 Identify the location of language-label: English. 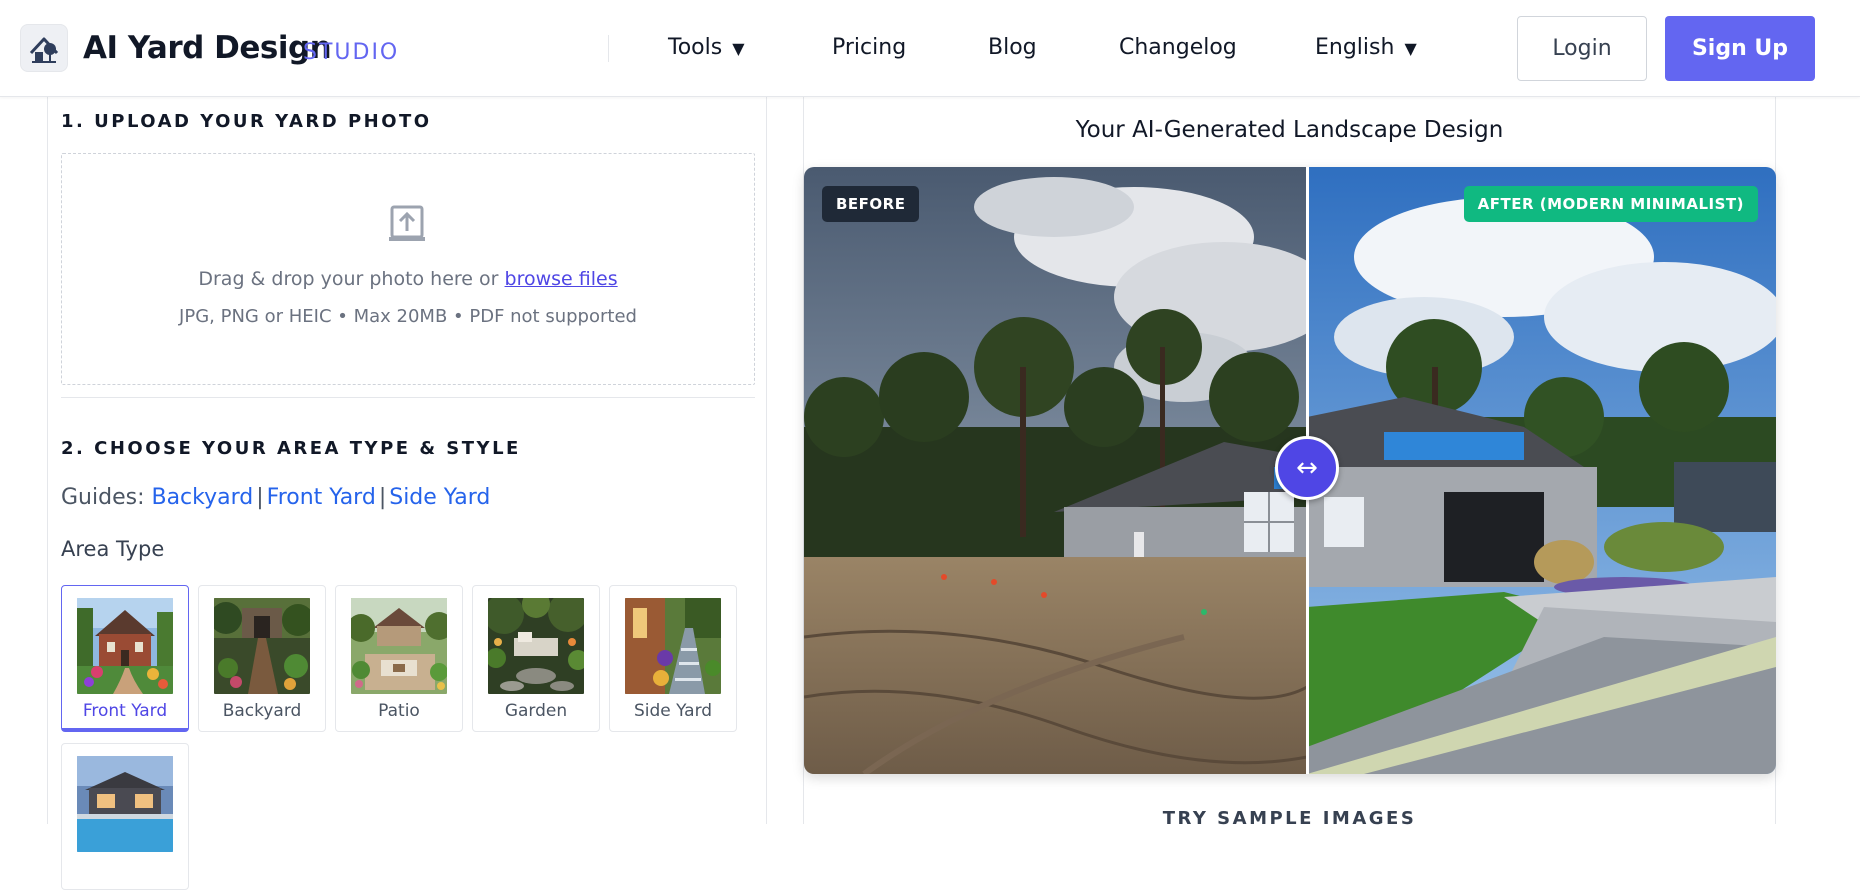
(1355, 47).